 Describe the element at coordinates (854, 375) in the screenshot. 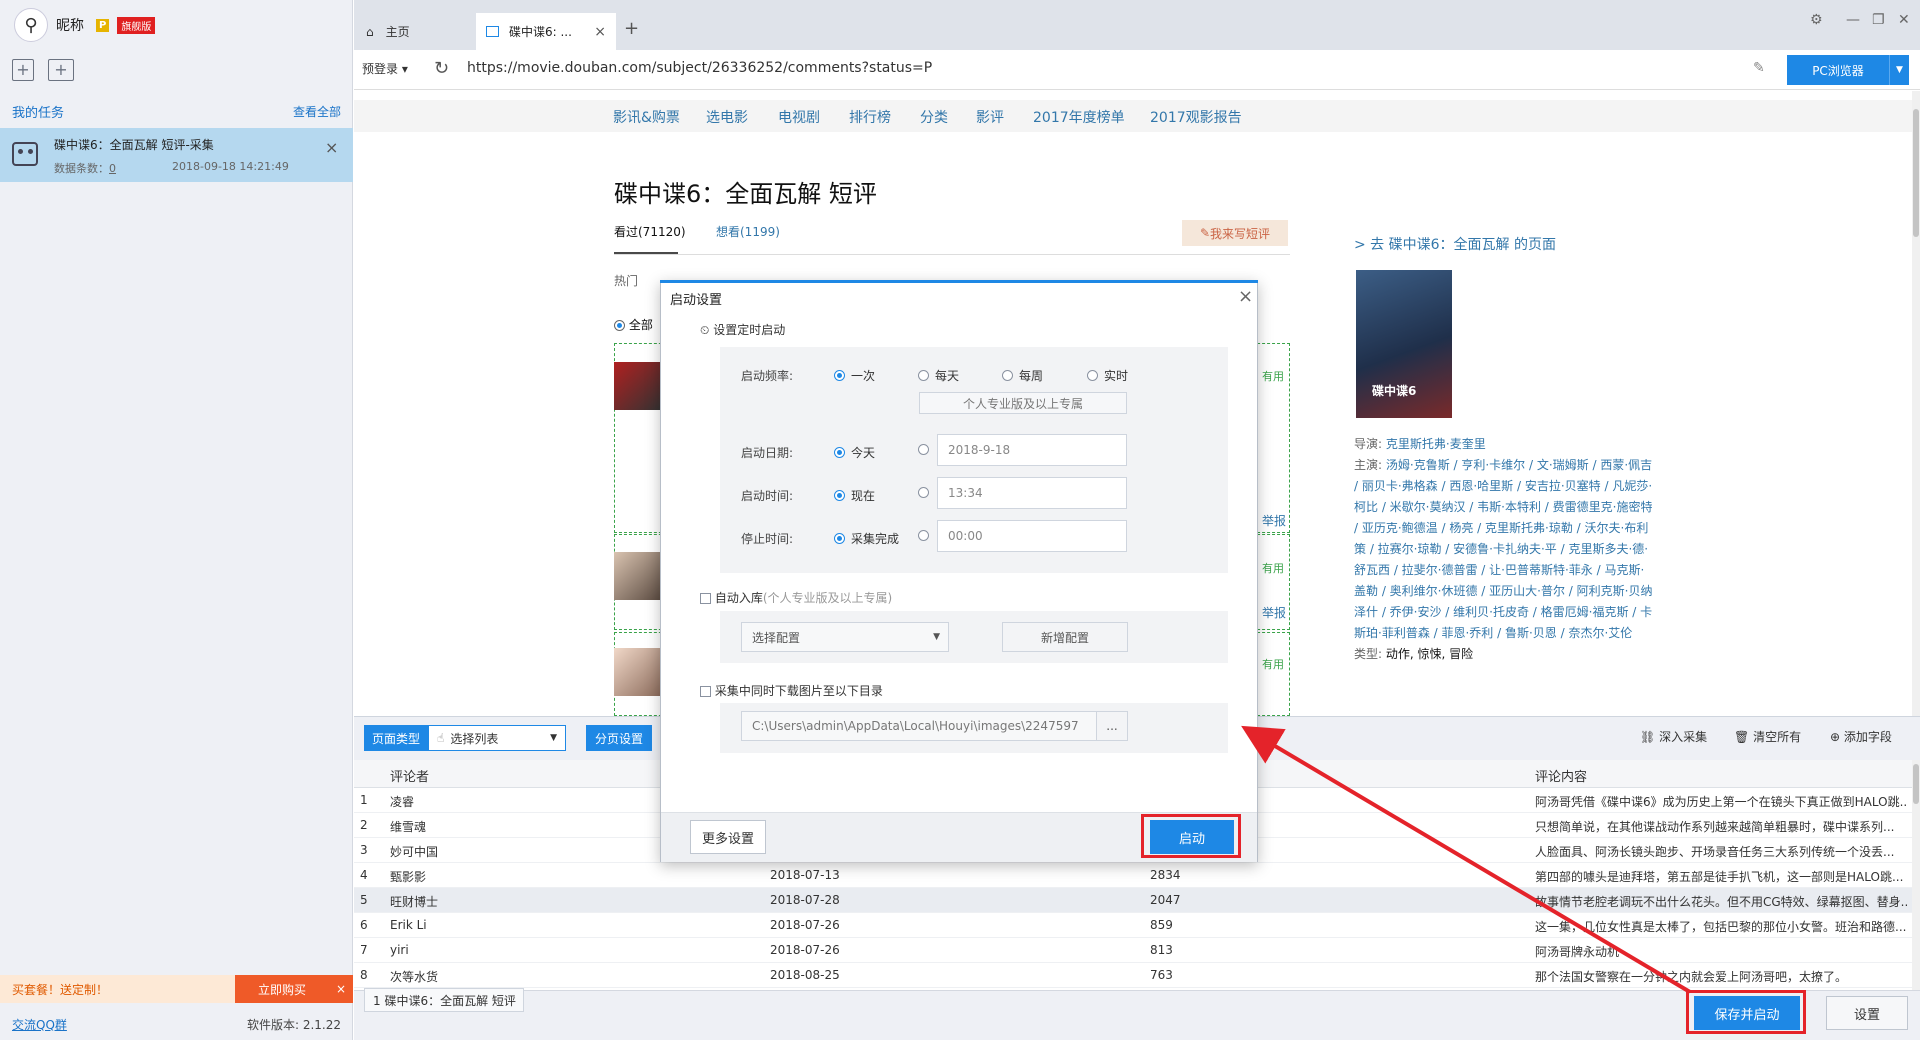

I see `freq-once-radio: 一次` at that location.